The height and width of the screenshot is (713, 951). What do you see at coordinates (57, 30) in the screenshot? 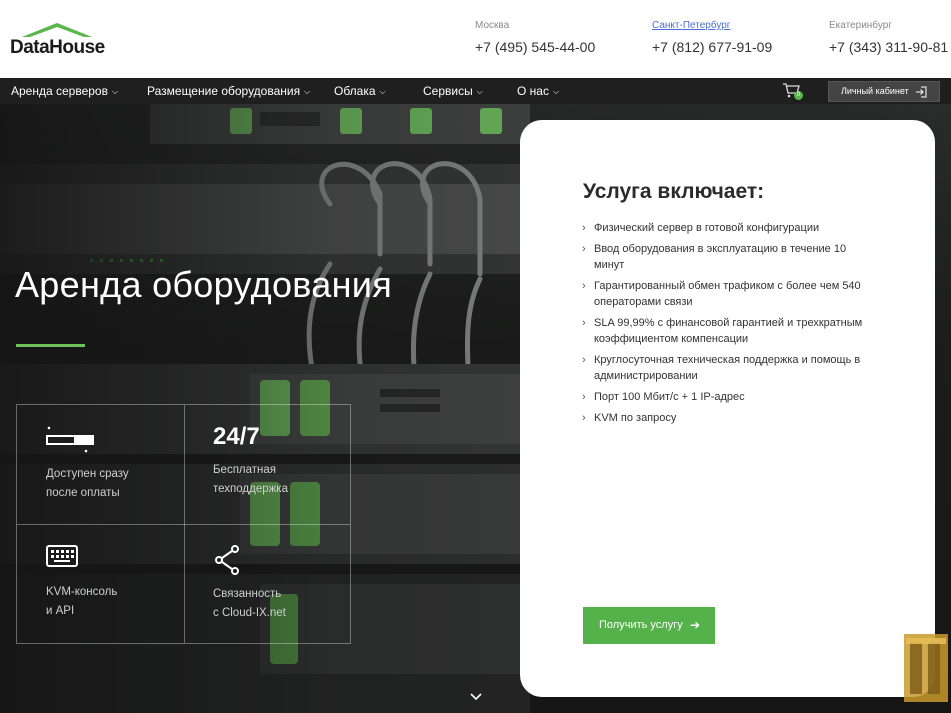
I see `logo-roof-icon` at bounding box center [57, 30].